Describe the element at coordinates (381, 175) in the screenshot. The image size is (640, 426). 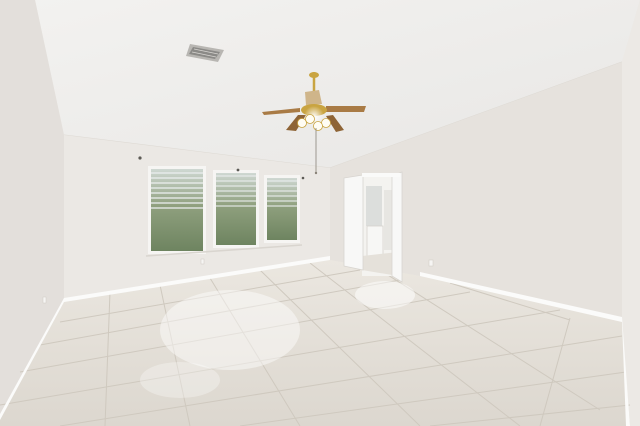
I see `door-frame` at that location.